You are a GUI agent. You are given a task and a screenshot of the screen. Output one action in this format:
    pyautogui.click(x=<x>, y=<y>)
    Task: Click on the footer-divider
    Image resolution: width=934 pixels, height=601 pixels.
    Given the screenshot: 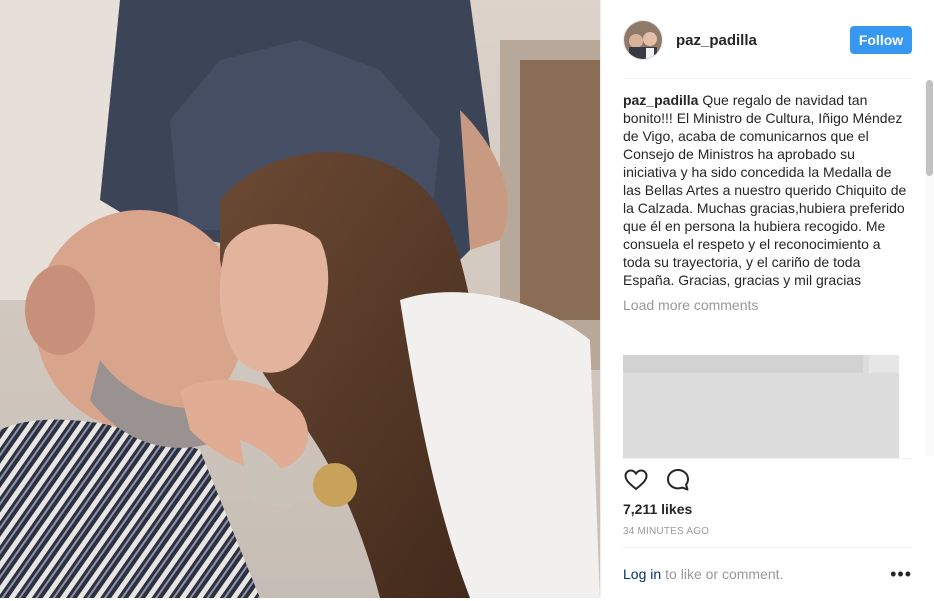 What is the action you would take?
    pyautogui.click(x=767, y=547)
    